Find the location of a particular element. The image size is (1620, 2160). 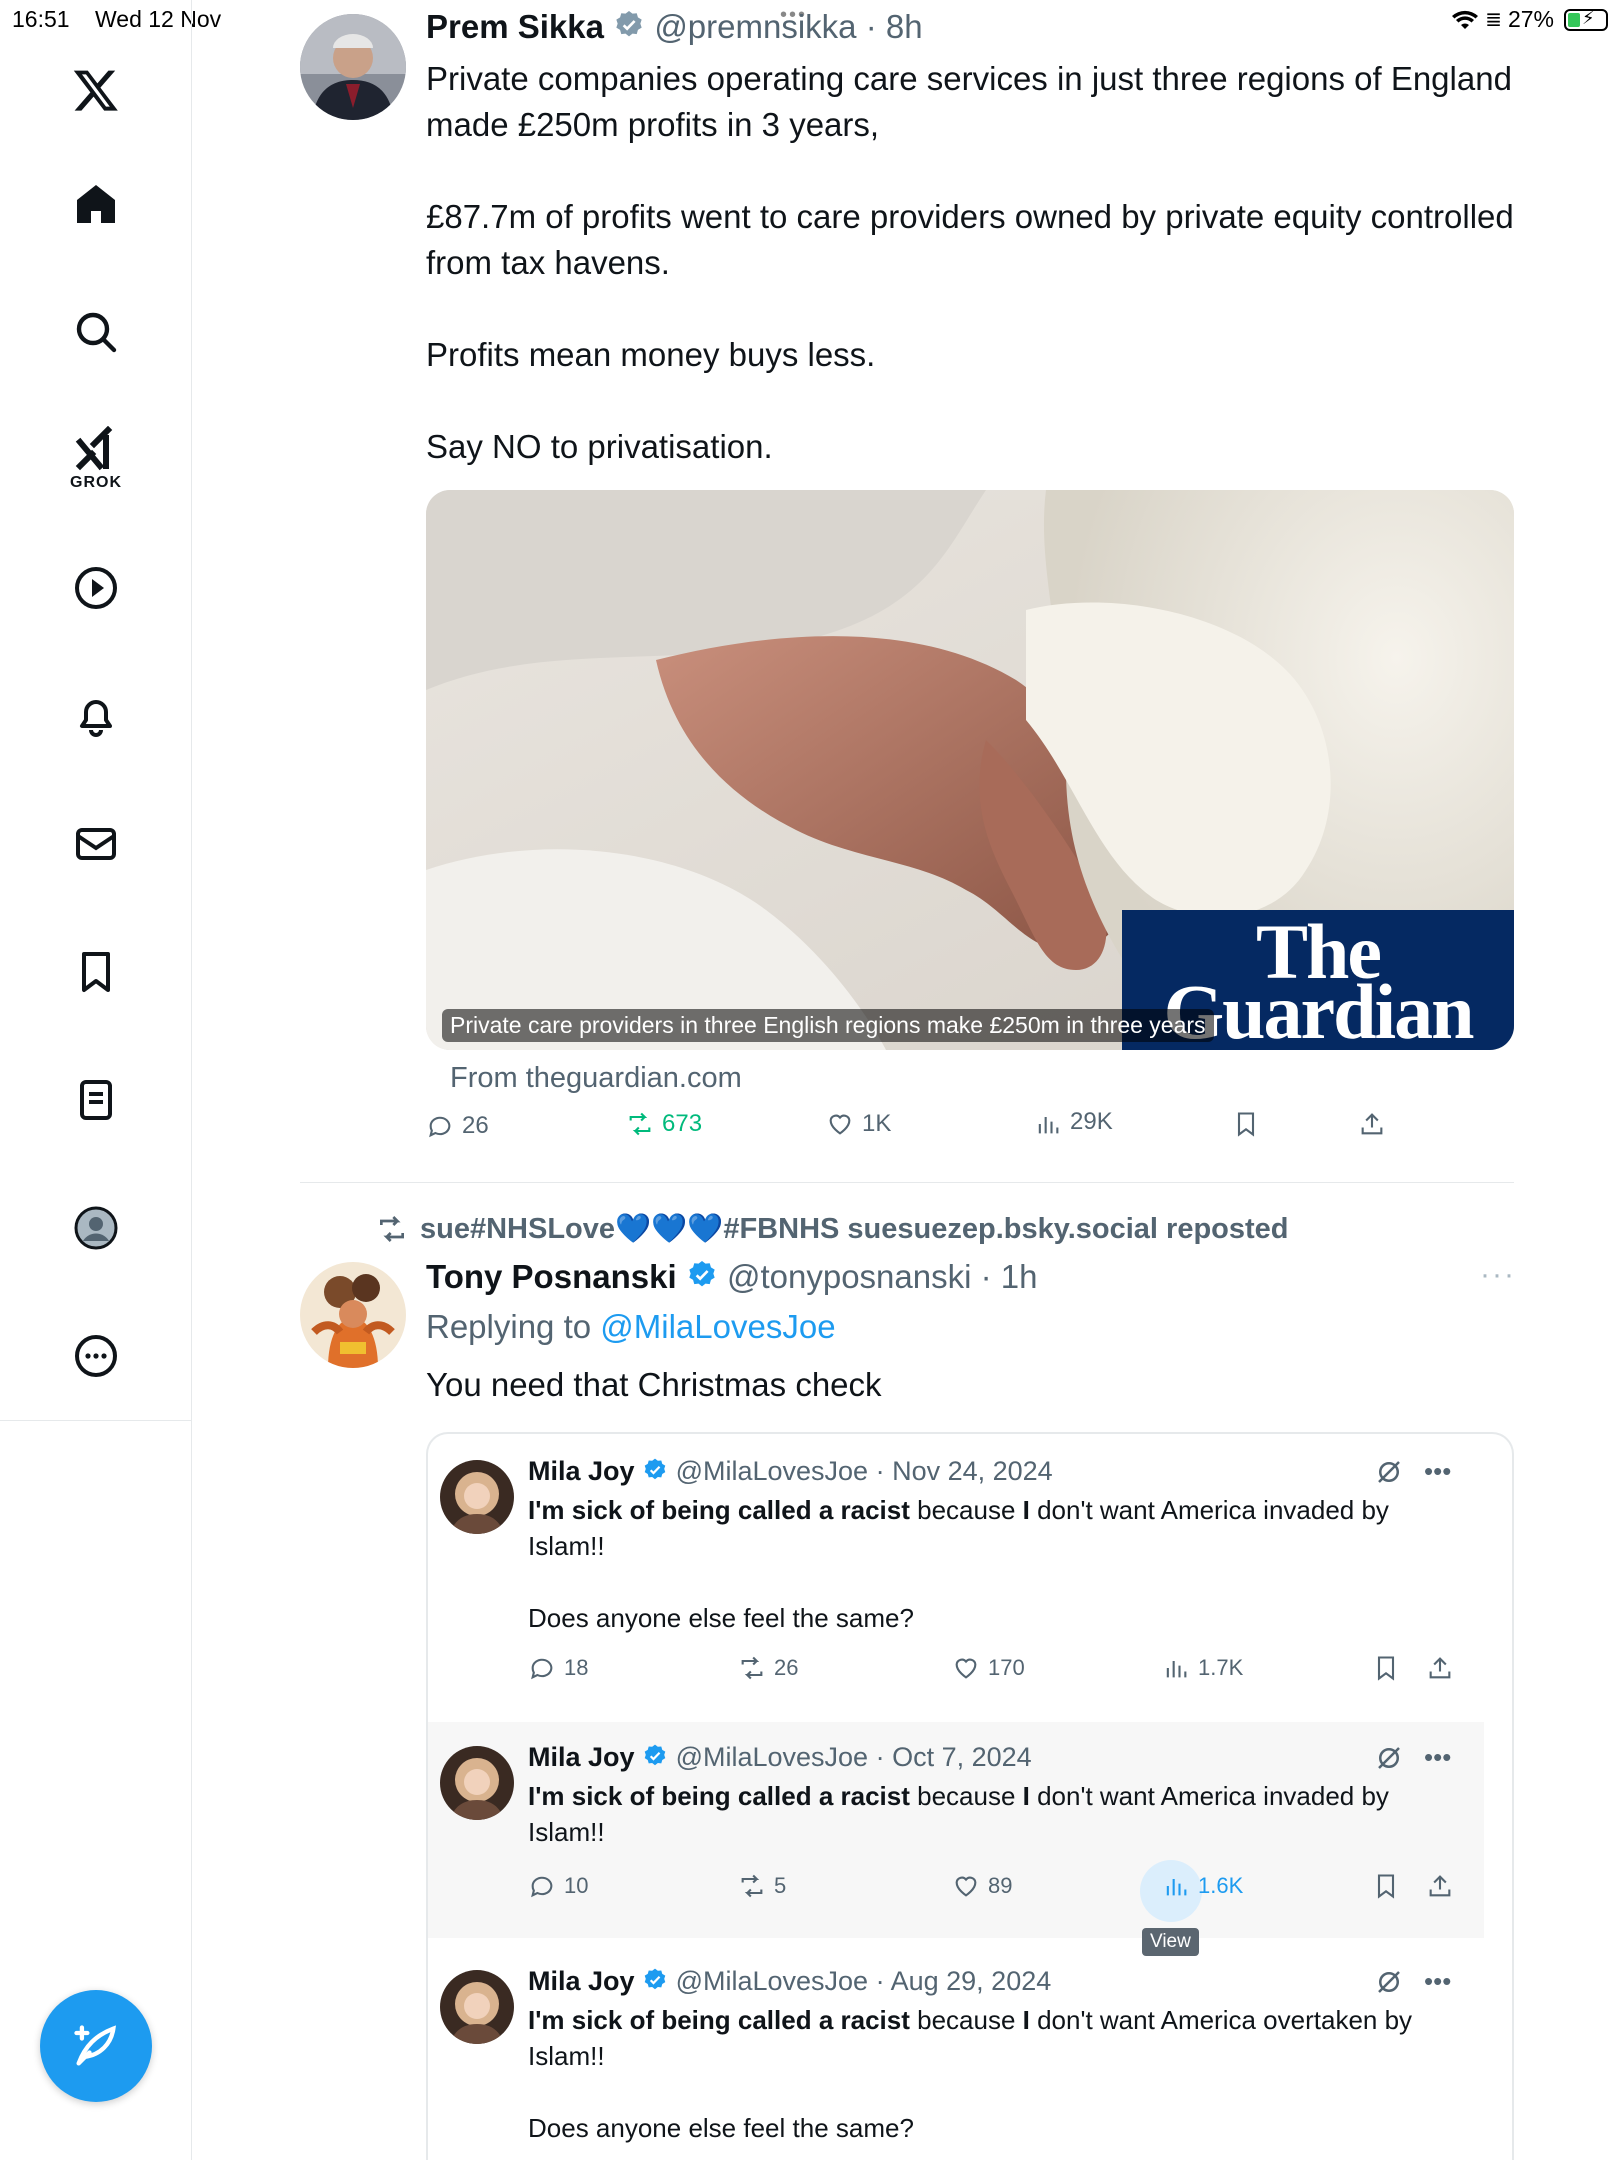

card-source: From theguardian.com is located at coordinates (596, 1078).